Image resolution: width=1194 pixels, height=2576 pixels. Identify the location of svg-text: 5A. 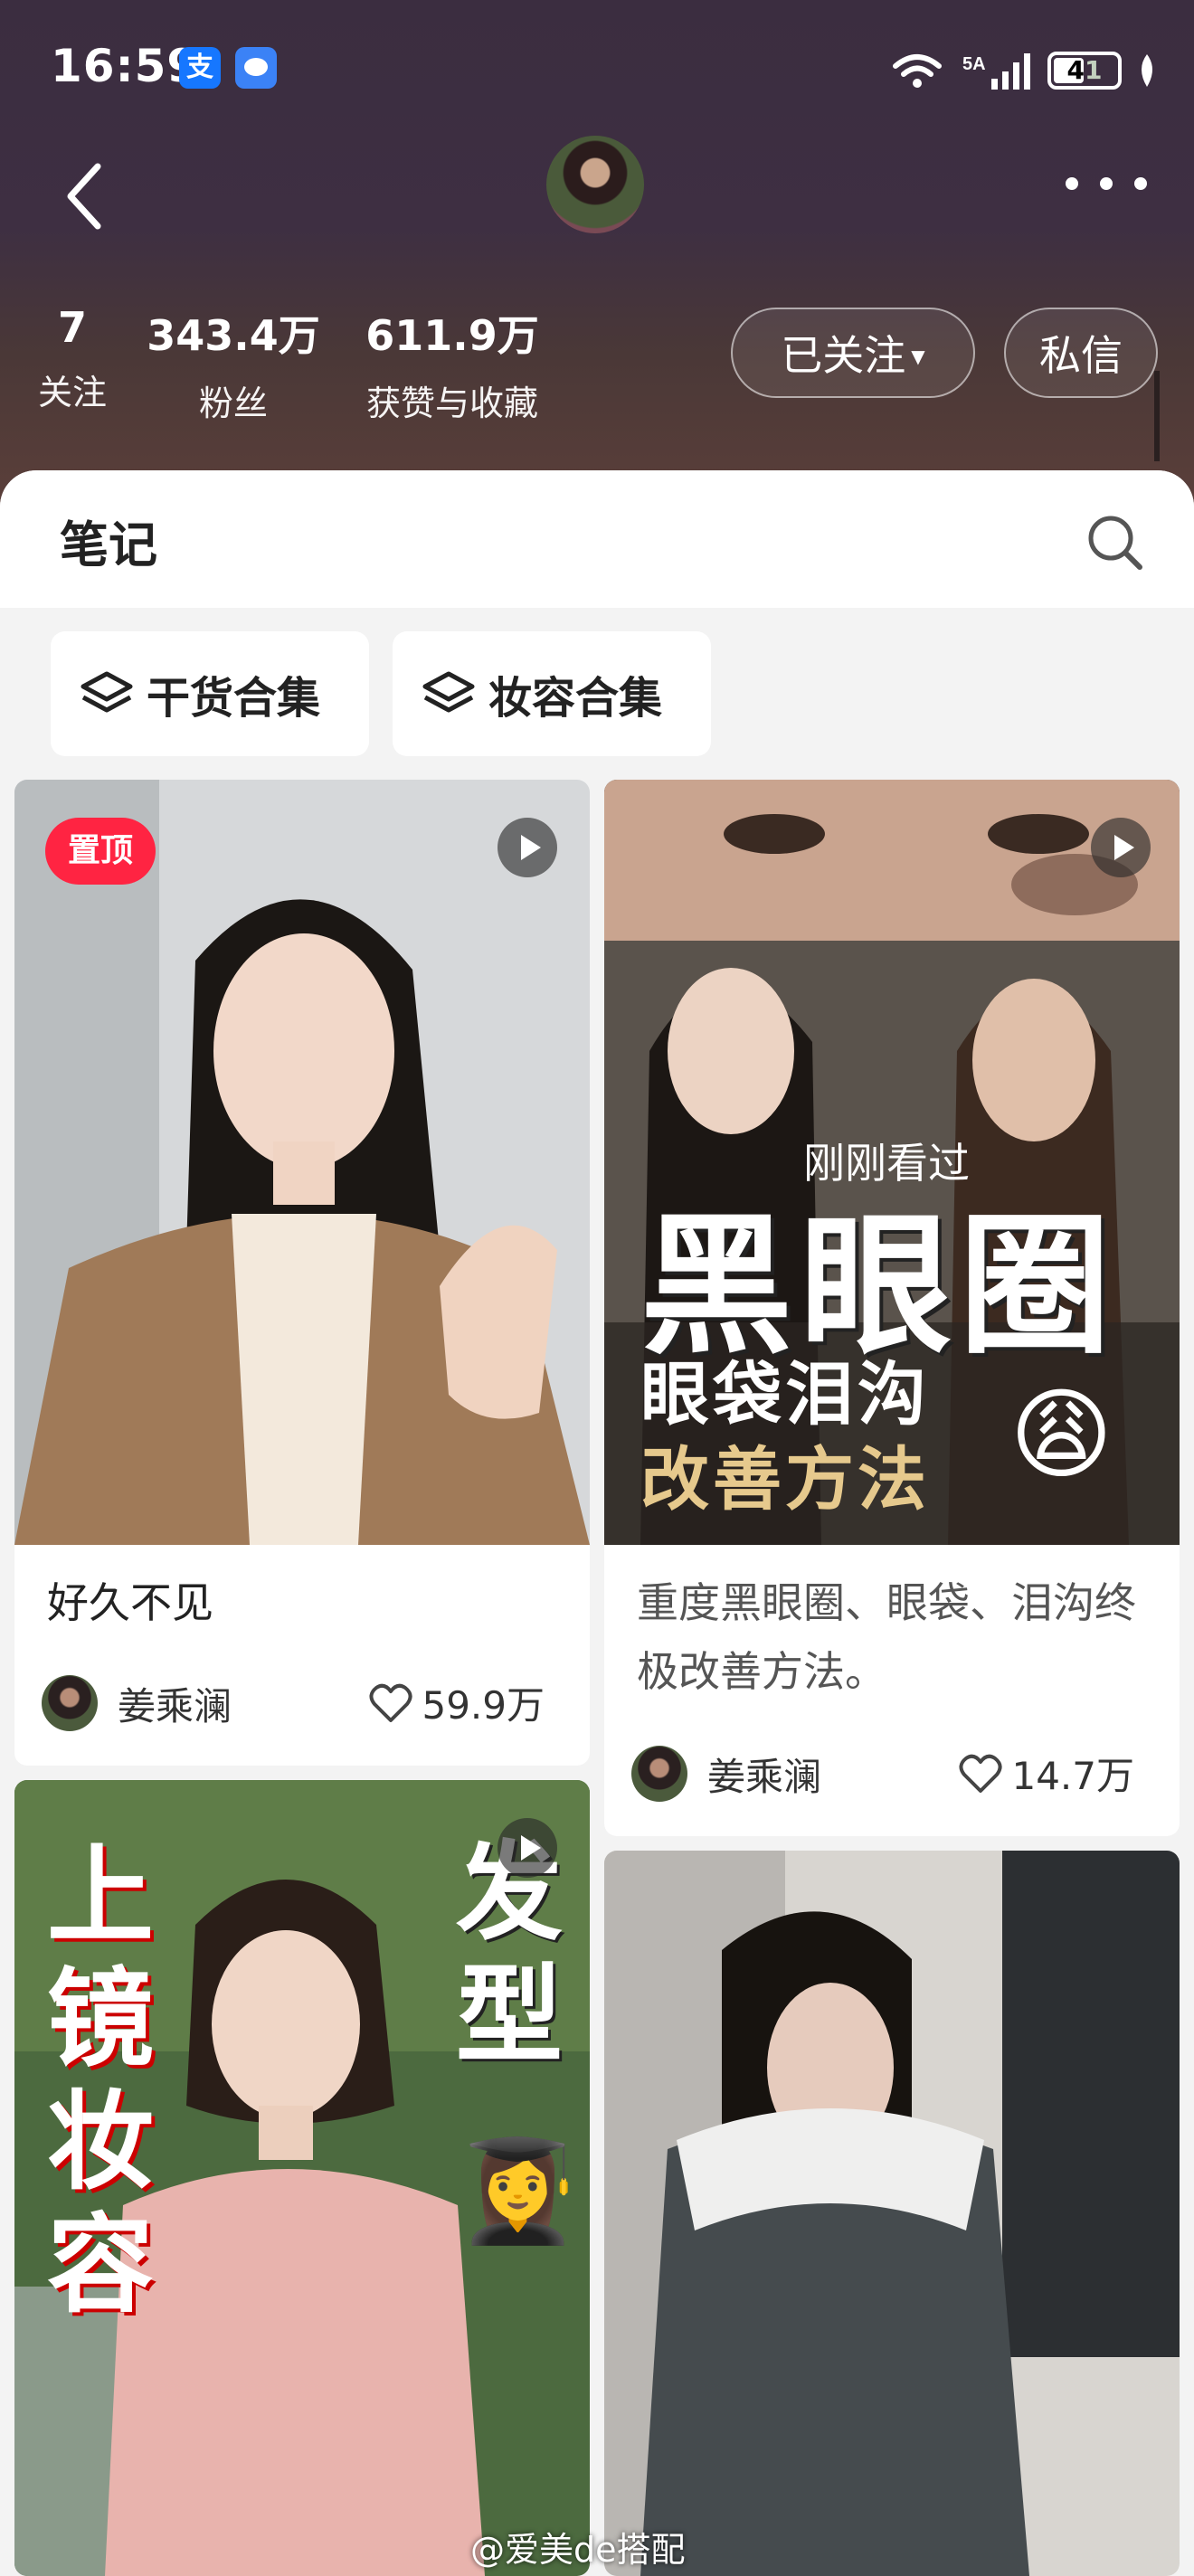
(974, 64).